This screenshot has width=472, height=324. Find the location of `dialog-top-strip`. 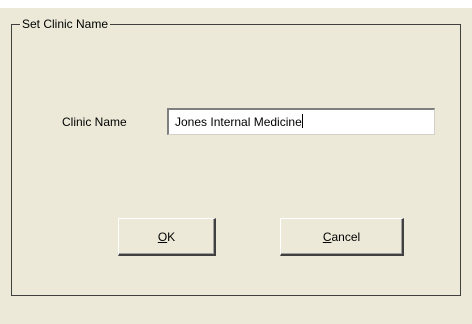

dialog-top-strip is located at coordinates (236, 4).